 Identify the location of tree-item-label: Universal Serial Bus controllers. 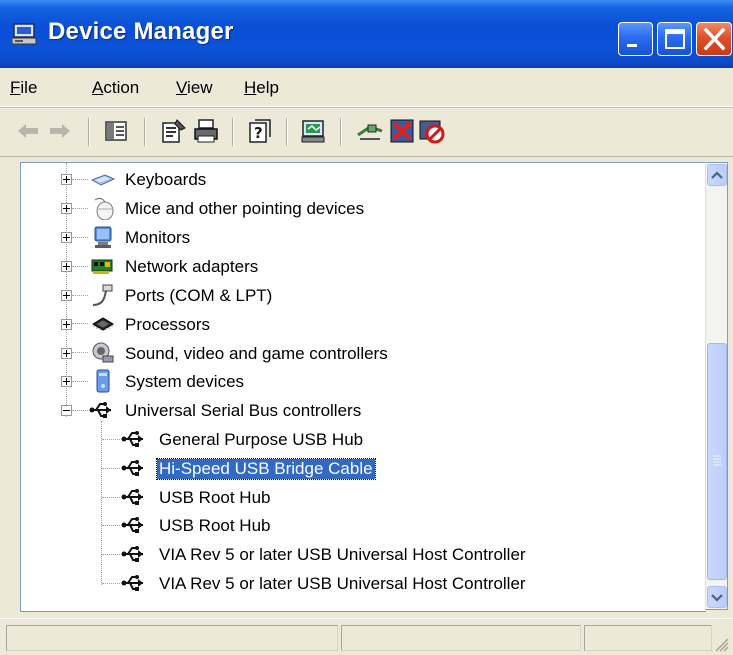
(243, 410).